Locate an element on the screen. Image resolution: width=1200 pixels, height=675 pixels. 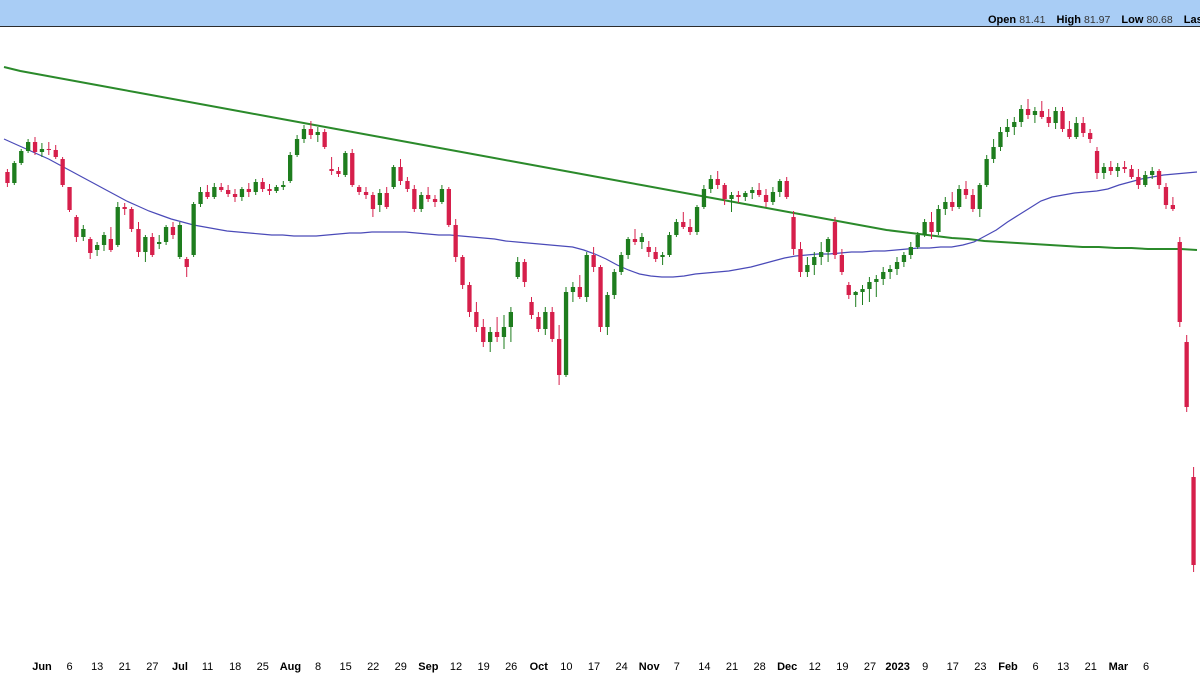
x-tick-label: 10 is located at coordinates (566, 667).